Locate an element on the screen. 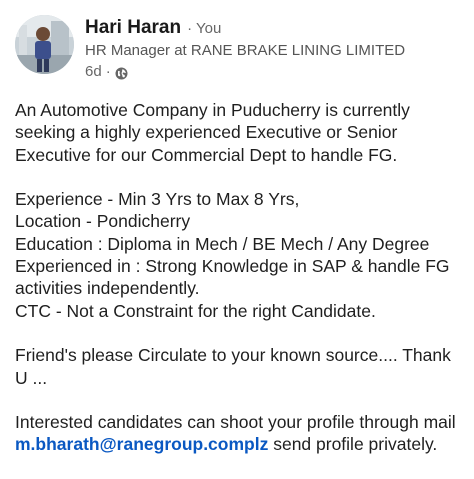 The image size is (474, 479). avatar-photo is located at coordinates (44, 44).